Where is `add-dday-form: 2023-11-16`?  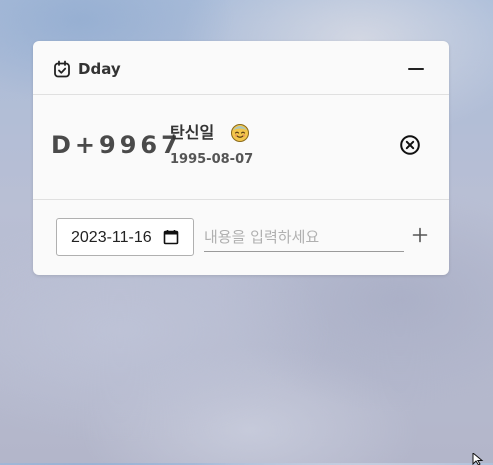 add-dday-form: 2023-11-16 is located at coordinates (241, 237).